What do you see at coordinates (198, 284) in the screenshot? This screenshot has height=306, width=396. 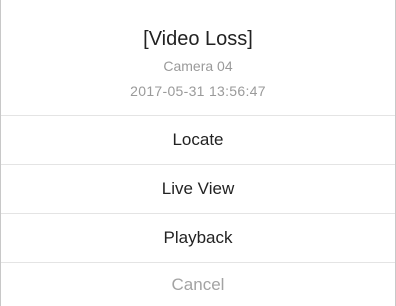 I see `cancel-button: Cancel` at bounding box center [198, 284].